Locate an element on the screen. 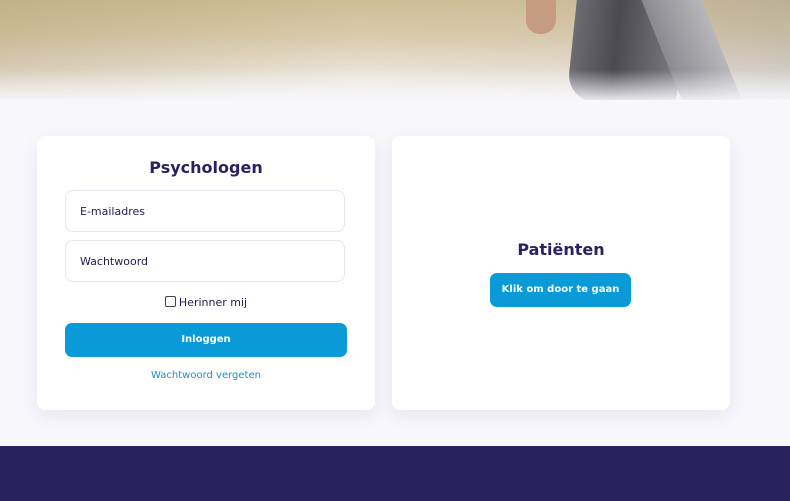  email-field: E-mailadres is located at coordinates (205, 211).